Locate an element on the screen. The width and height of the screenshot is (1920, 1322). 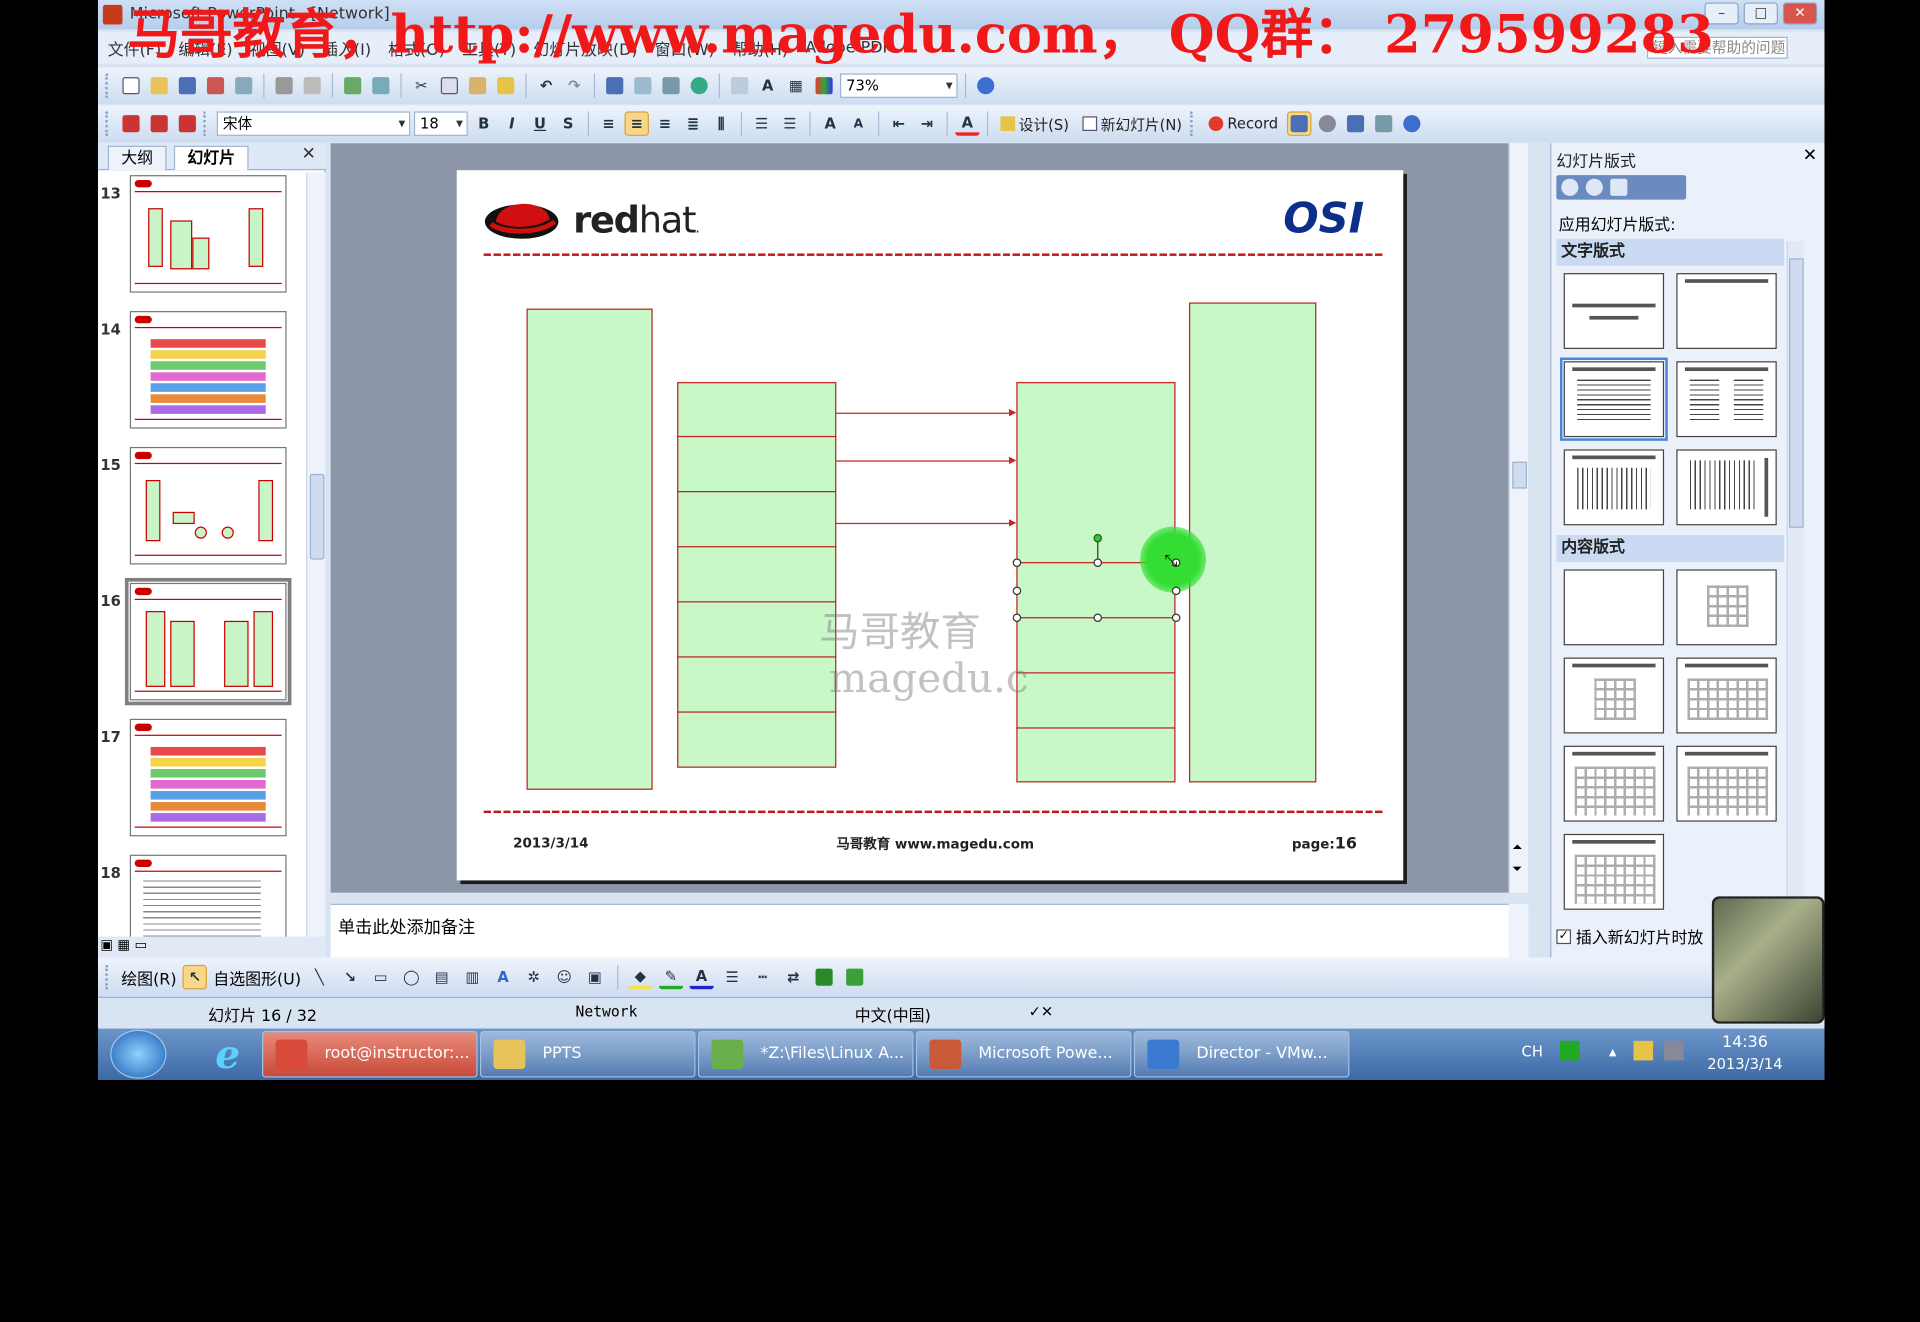
zoom-select: 73% is located at coordinates (899, 85).